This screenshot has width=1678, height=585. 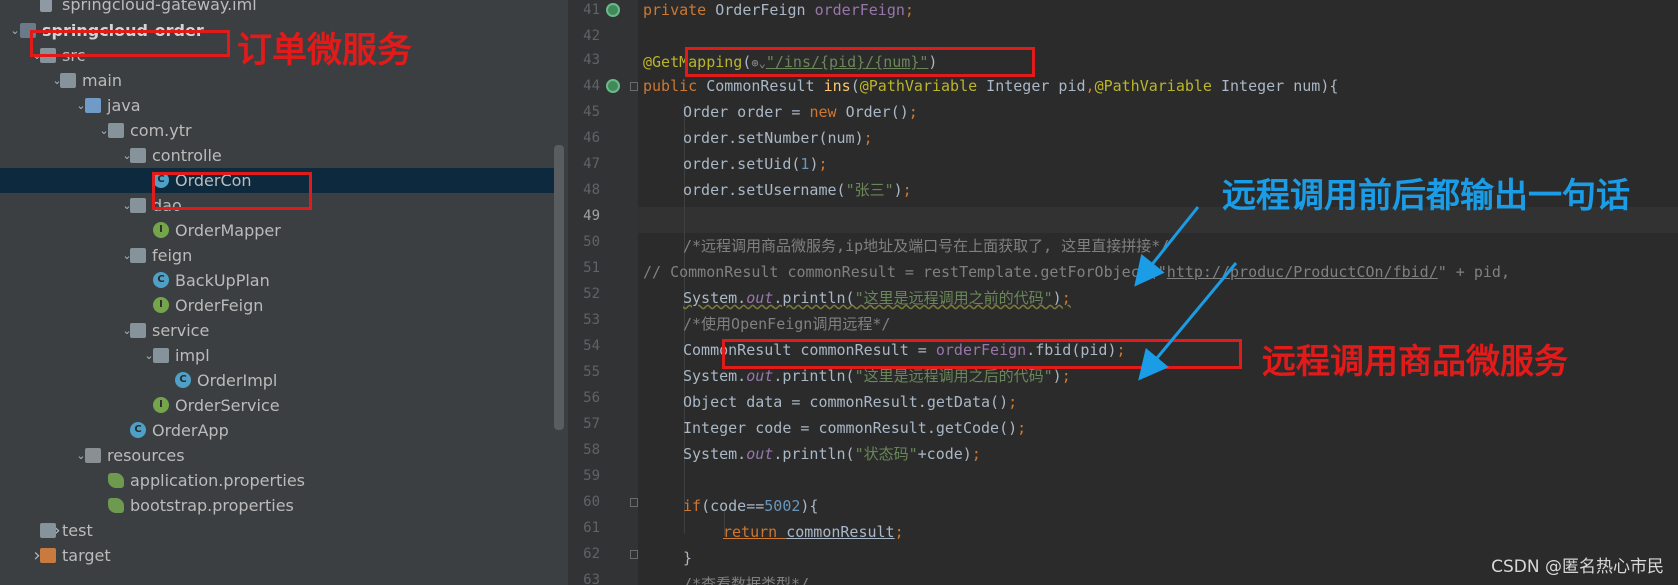 I want to click on arrow-to-print-before, so click(x=1167, y=246).